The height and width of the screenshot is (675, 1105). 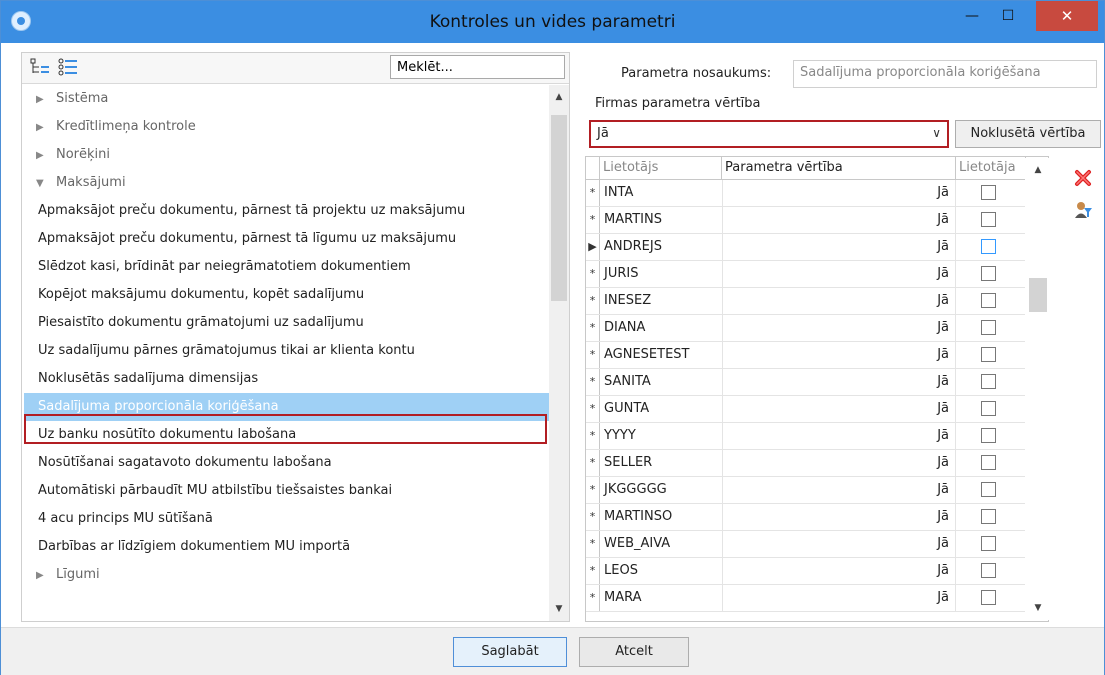 I want to click on minimize-button: —, so click(x=972, y=16).